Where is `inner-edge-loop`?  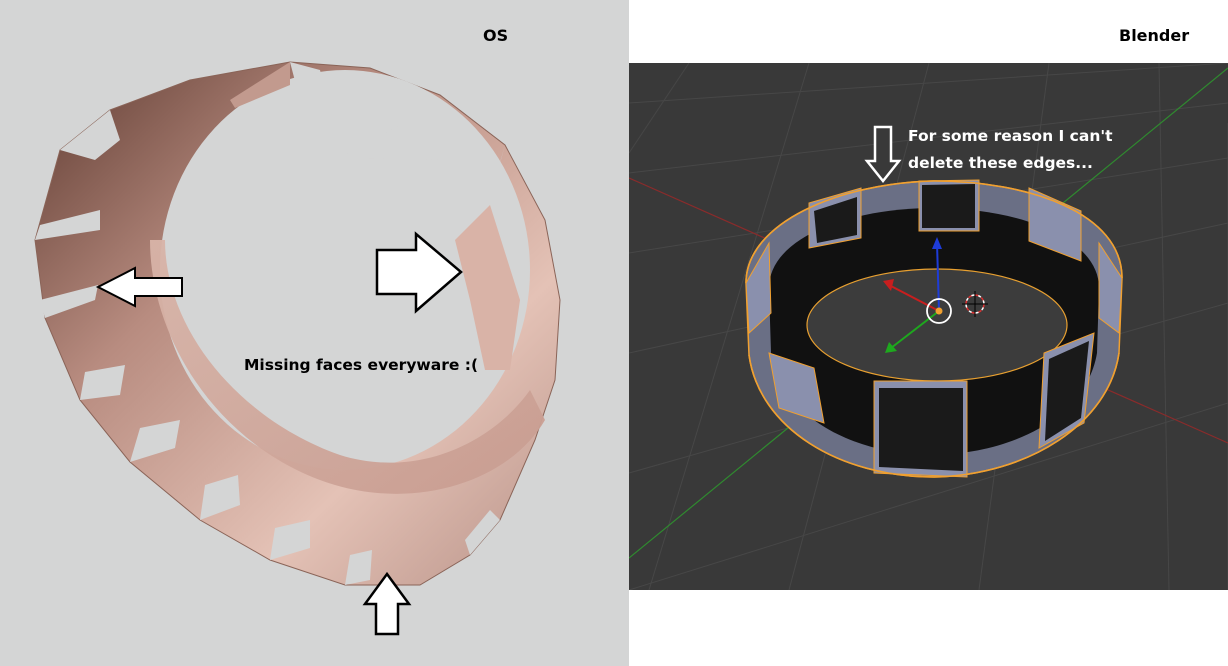 inner-edge-loop is located at coordinates (937, 325).